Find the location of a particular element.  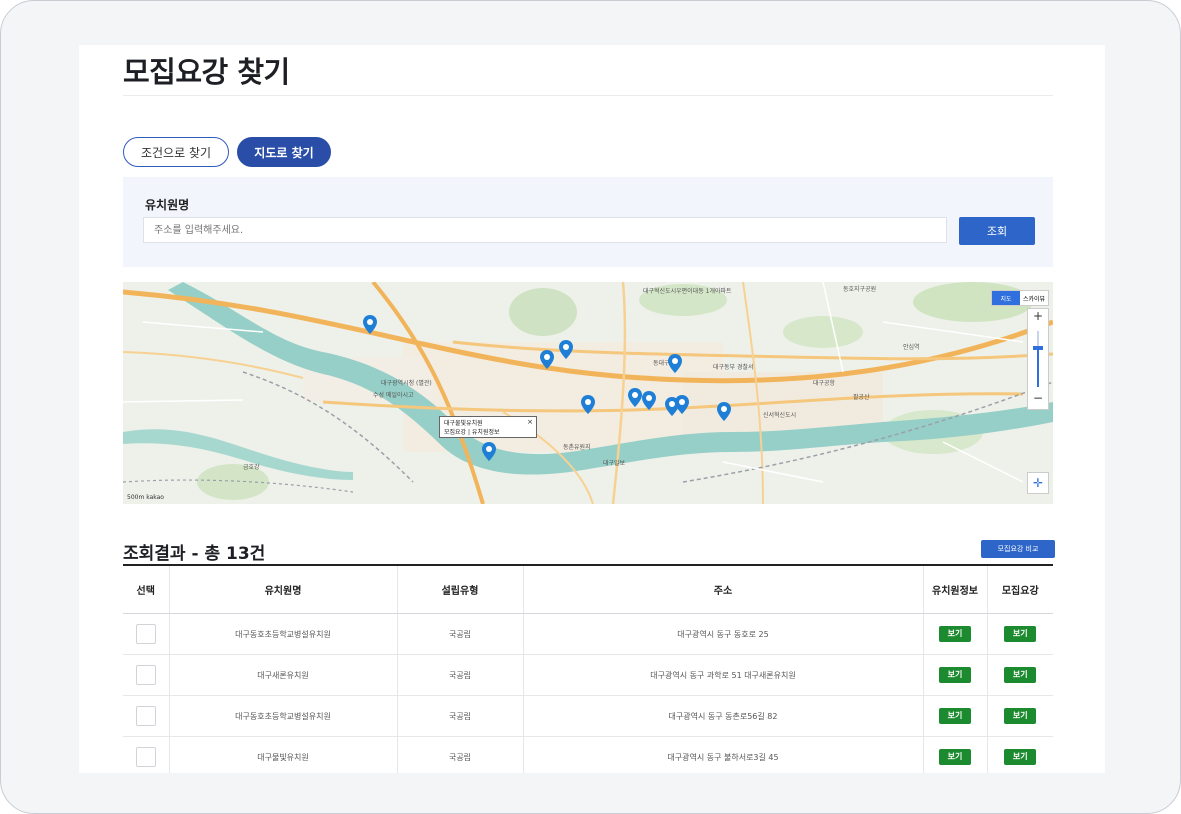

current-location-icon: ✛ is located at coordinates (1038, 483).